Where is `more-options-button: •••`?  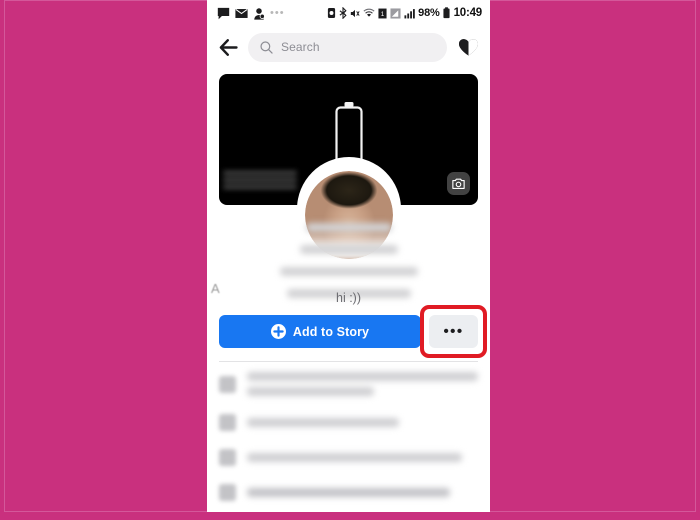
more-options-button: ••• is located at coordinates (453, 331).